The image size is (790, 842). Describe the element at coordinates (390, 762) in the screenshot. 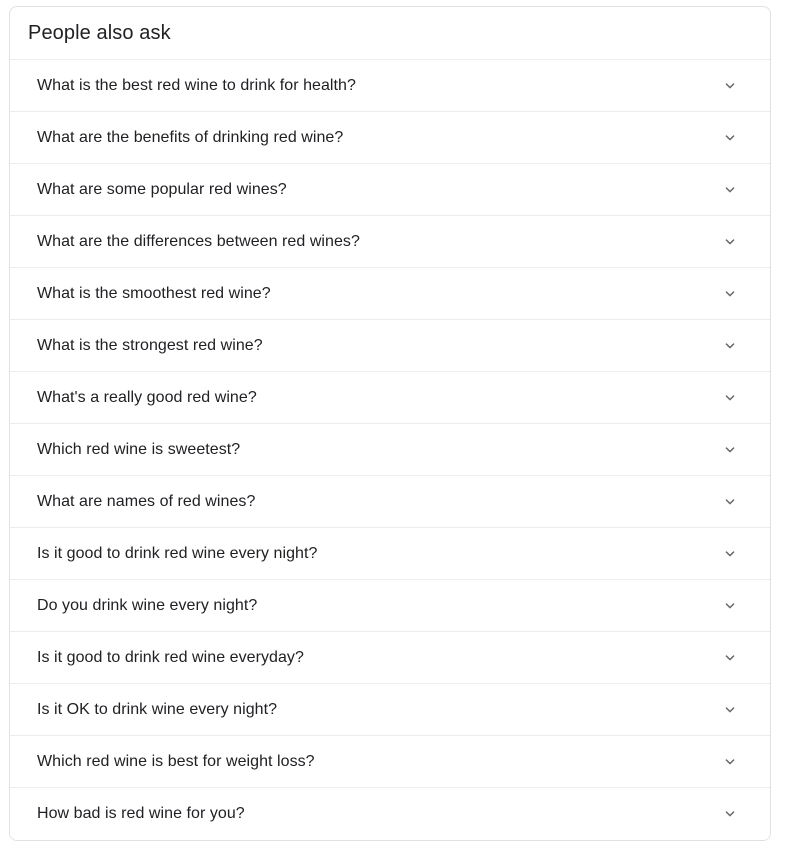

I see `question-row-14: Which red wine is best for weight loss?` at that location.